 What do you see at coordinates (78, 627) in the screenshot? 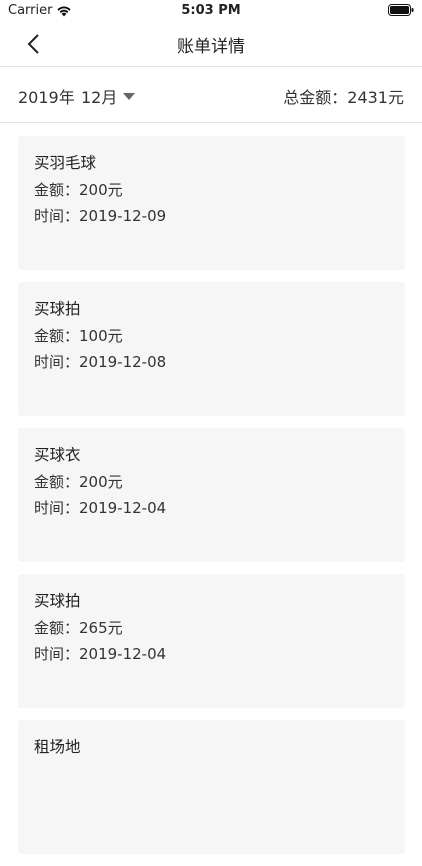
I see `bill-amount: 金额：265元` at bounding box center [78, 627].